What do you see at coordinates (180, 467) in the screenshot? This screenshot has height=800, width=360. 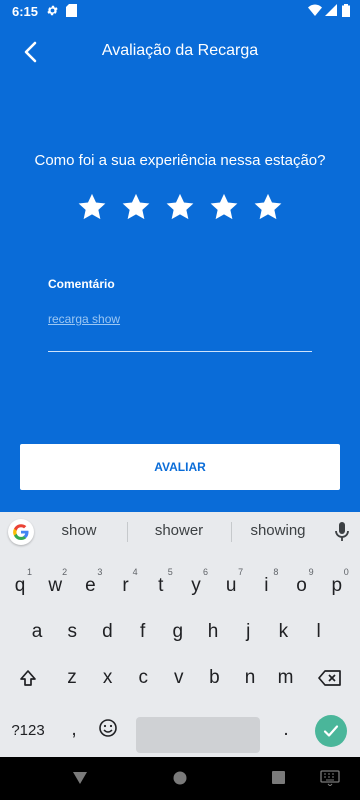 I see `avaliar-button: AVALIAR` at bounding box center [180, 467].